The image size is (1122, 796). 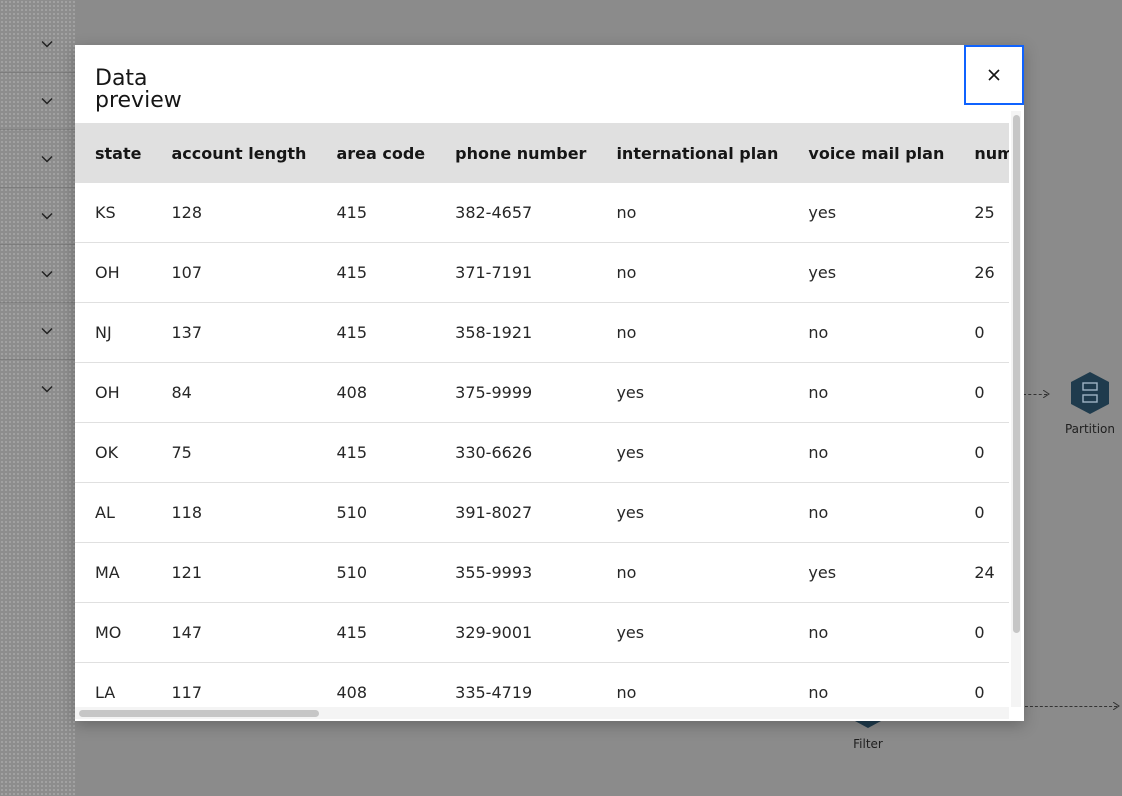 What do you see at coordinates (376, 392) in the screenshot?
I see `table-cell: 408` at bounding box center [376, 392].